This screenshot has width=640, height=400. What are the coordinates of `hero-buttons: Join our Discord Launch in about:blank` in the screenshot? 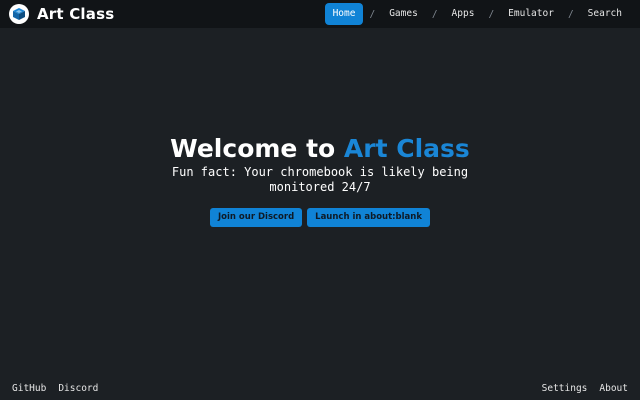 It's located at (320, 217).